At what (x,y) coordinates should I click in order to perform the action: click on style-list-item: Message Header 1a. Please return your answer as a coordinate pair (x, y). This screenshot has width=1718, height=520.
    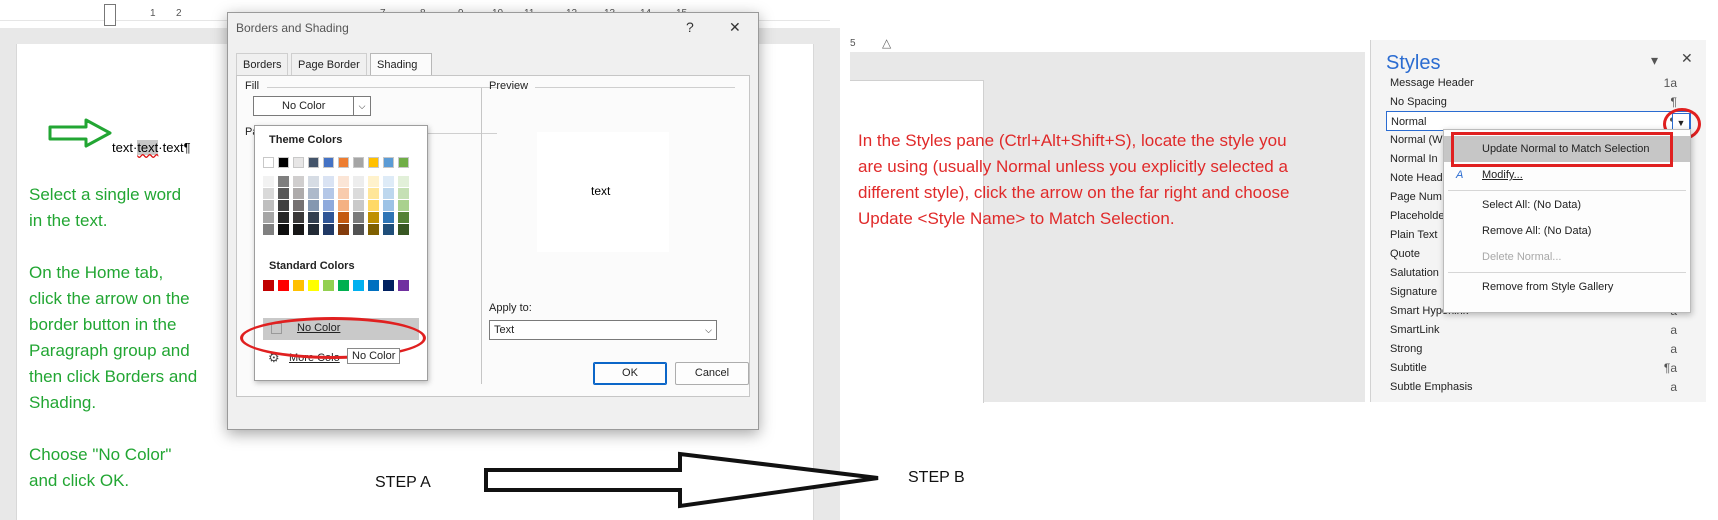
    Looking at the image, I should click on (1538, 83).